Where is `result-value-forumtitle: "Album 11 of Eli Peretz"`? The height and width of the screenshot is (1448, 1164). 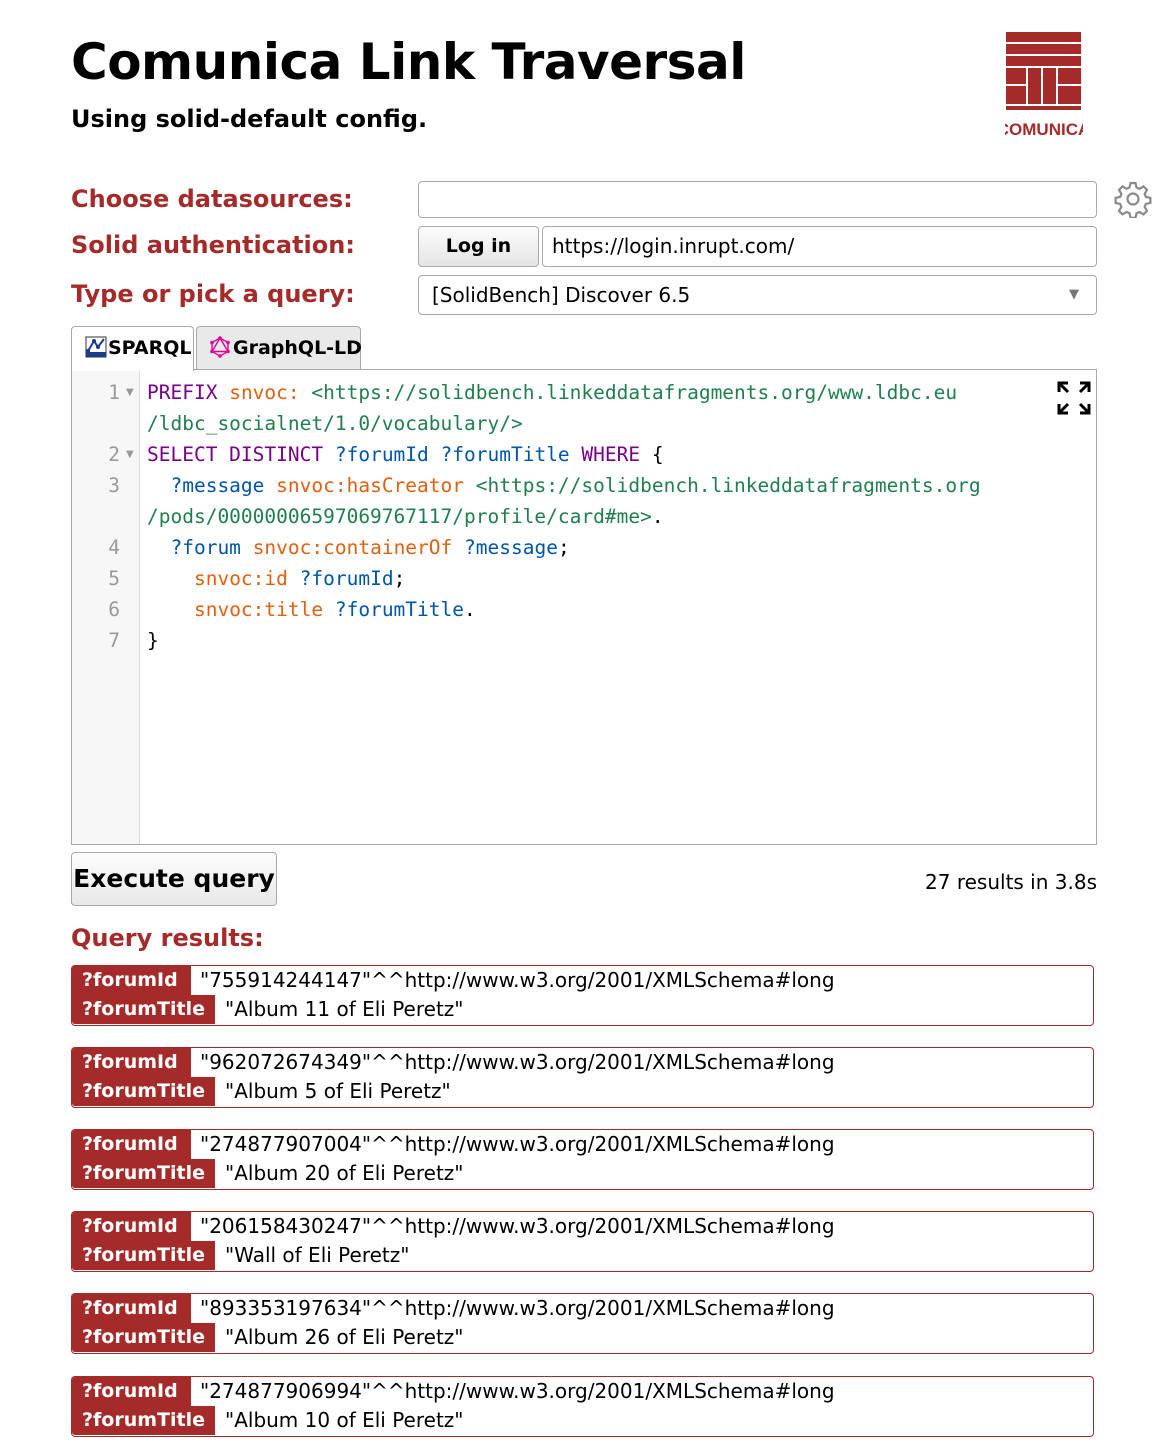 result-value-forumtitle: "Album 11 of Eli Peretz" is located at coordinates (344, 1009).